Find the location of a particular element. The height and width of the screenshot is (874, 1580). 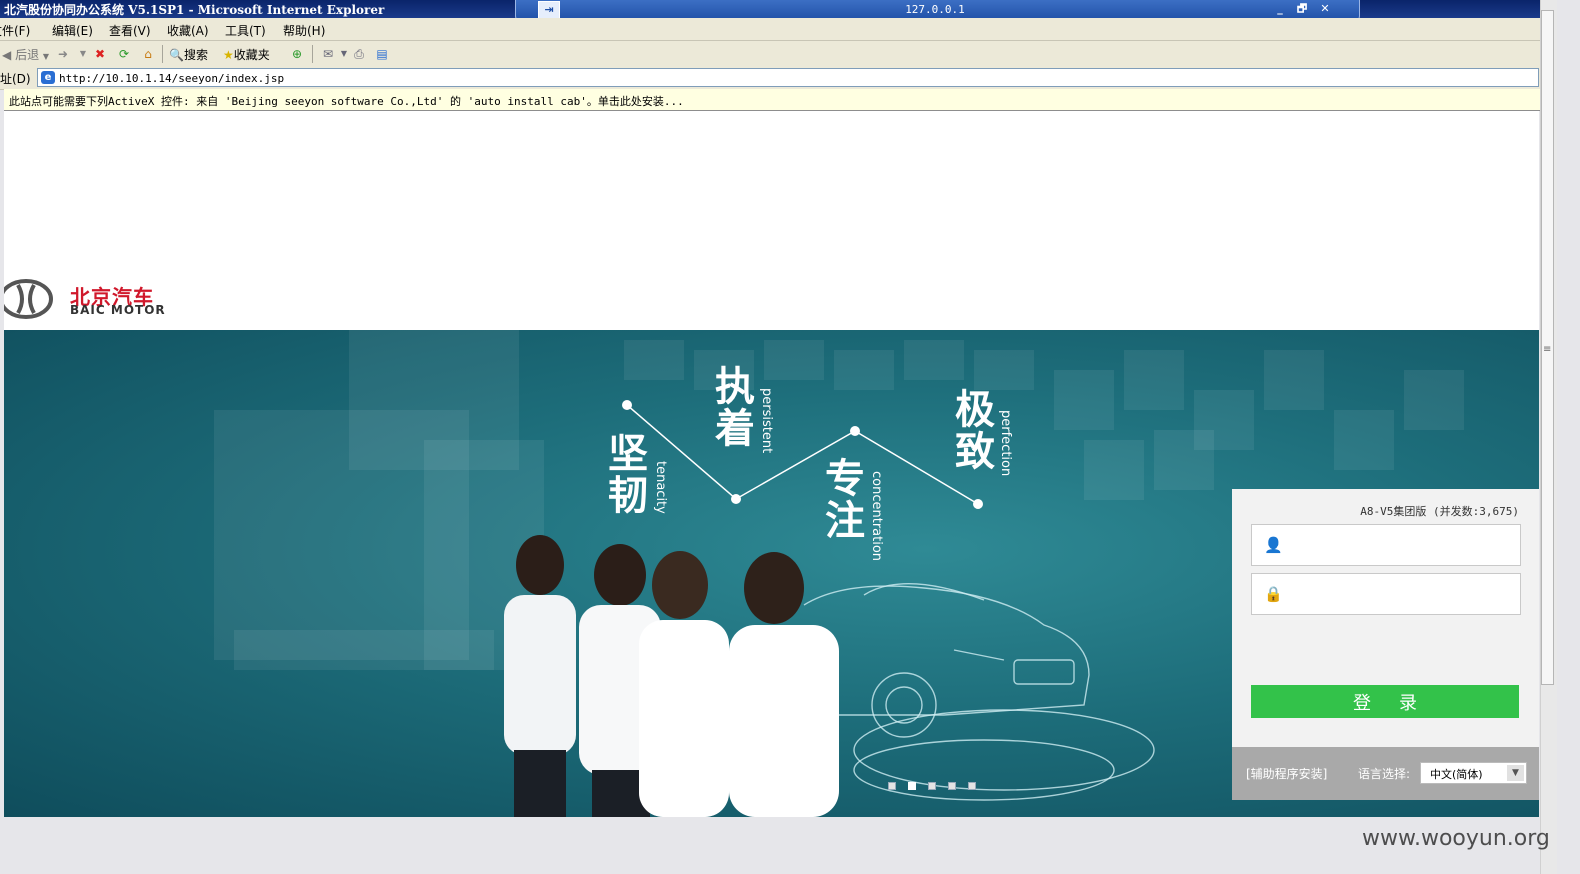

user-icon: 👤 is located at coordinates (1273, 545).